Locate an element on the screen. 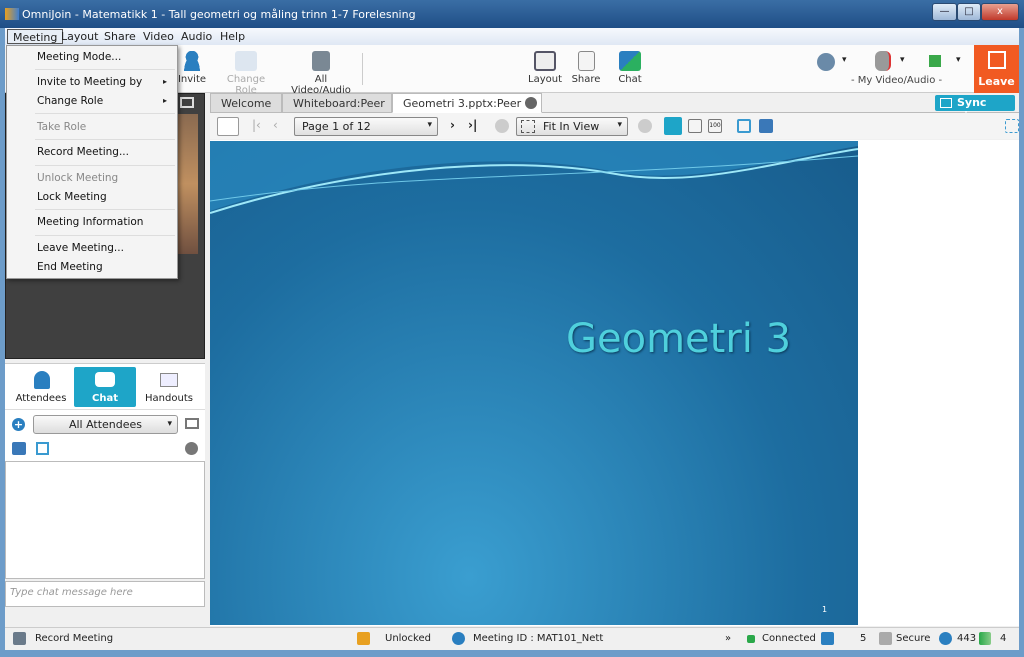 This screenshot has width=1024, height=657. menu-item-change-role: Change Role is located at coordinates (70, 101).